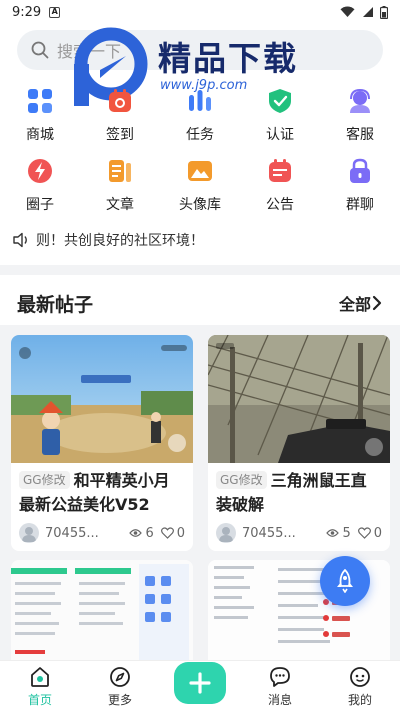  I want to click on nav-label: 我的, so click(359, 699).